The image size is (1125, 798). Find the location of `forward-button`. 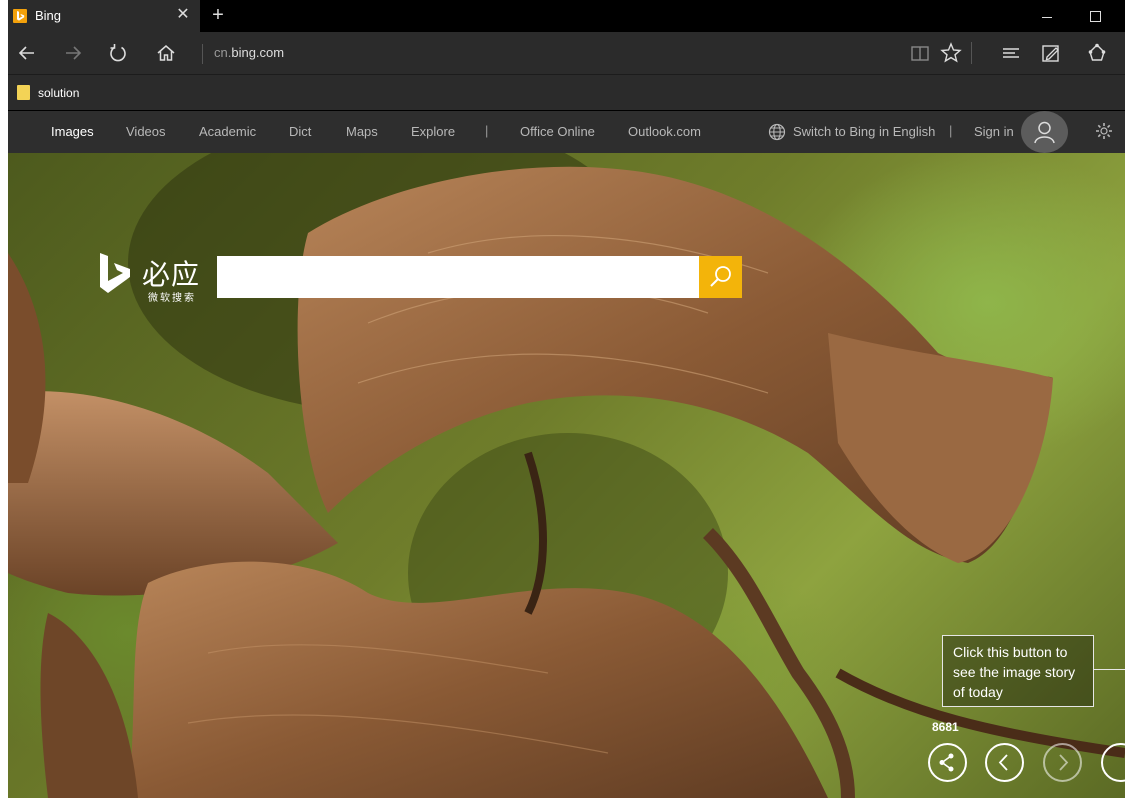

forward-button is located at coordinates (73, 53).